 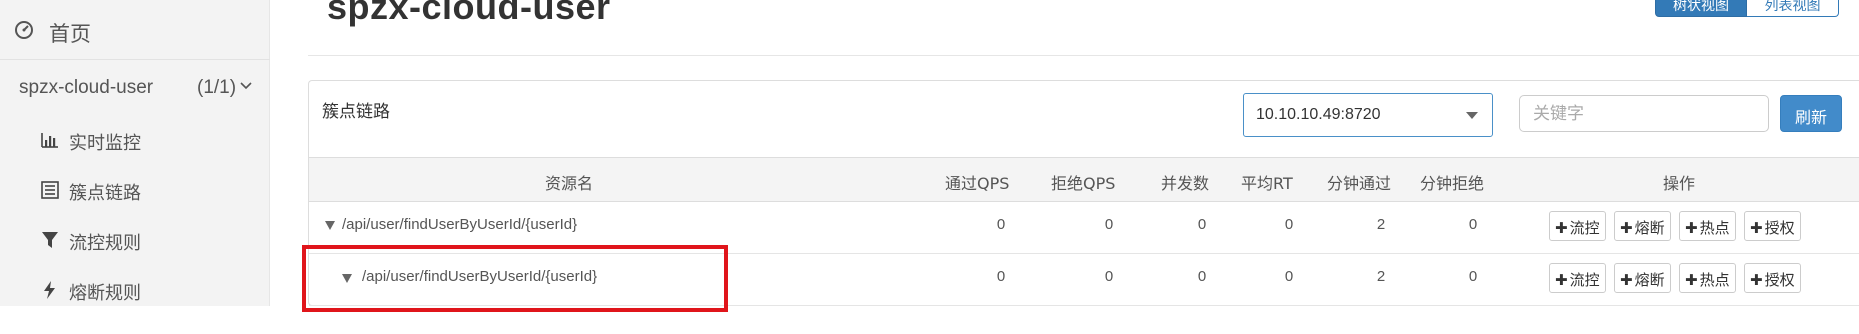 I want to click on tree-toggle-icon, so click(x=330, y=225).